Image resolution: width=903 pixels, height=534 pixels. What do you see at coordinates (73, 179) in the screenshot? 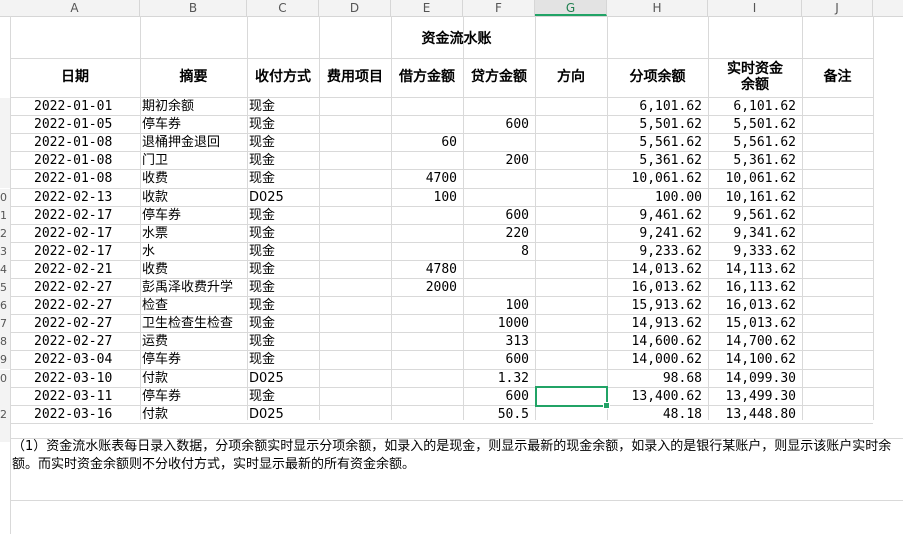
I see `cell-date: 2022-01-08` at bounding box center [73, 179].